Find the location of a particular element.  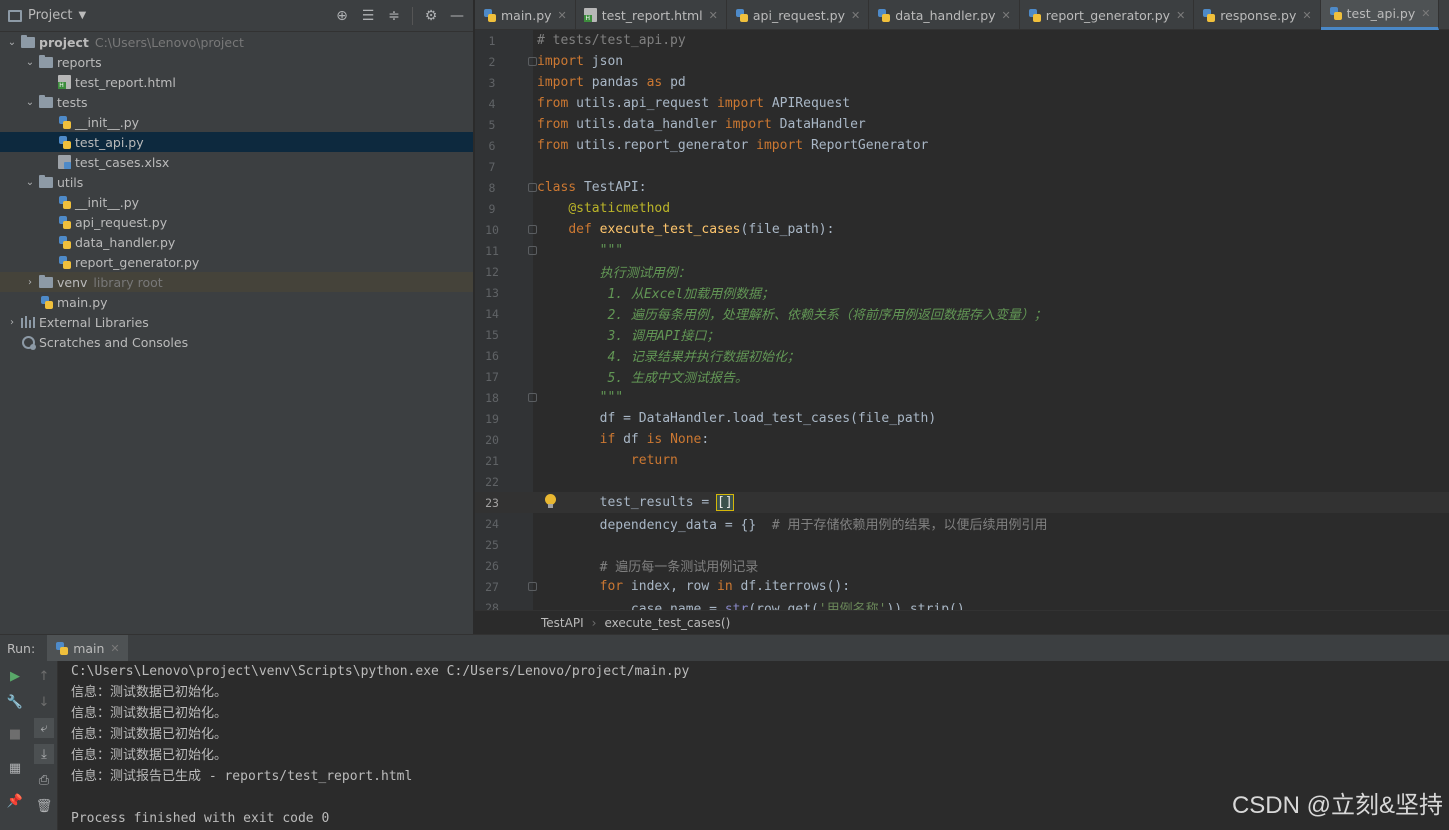

tree-item: › External Libraries is located at coordinates (236, 322).